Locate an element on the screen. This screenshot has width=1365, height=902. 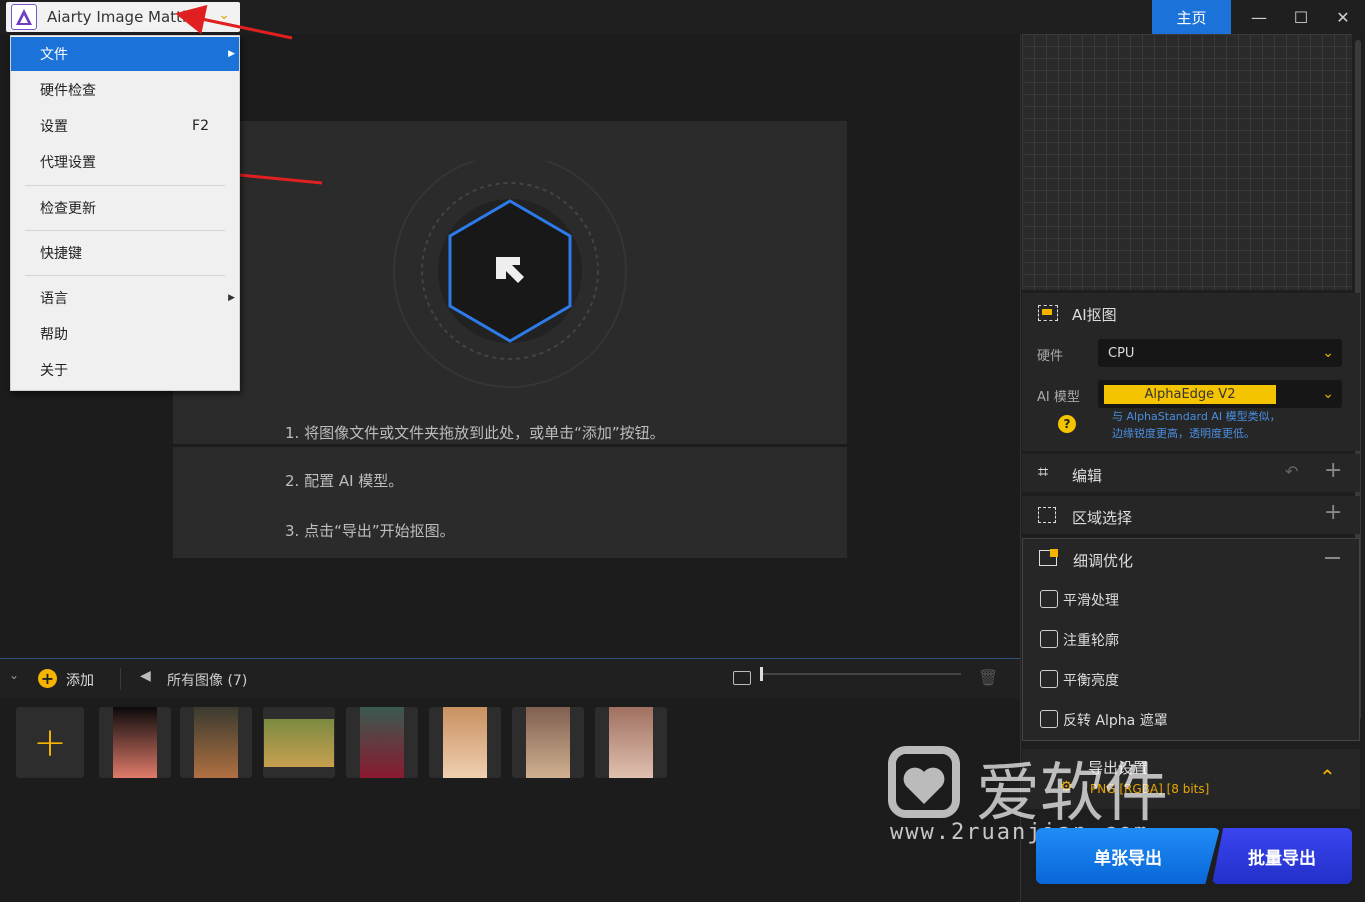
thumbnail-bicycle is located at coordinates (299, 742).